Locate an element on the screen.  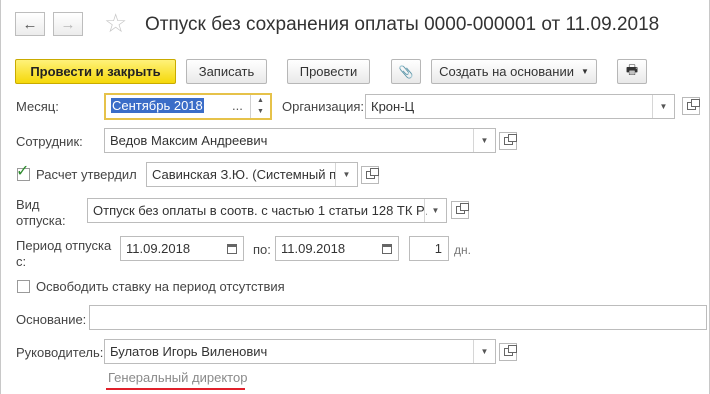
month-spinner: ▲ ▼ is located at coordinates (260, 106).